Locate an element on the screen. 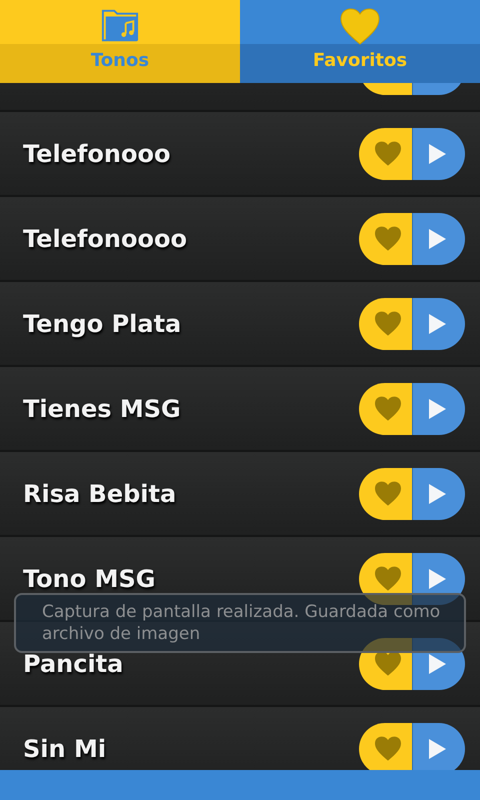 This screenshot has width=480, height=800. ringtone-title: Tienes MSG is located at coordinates (102, 408).